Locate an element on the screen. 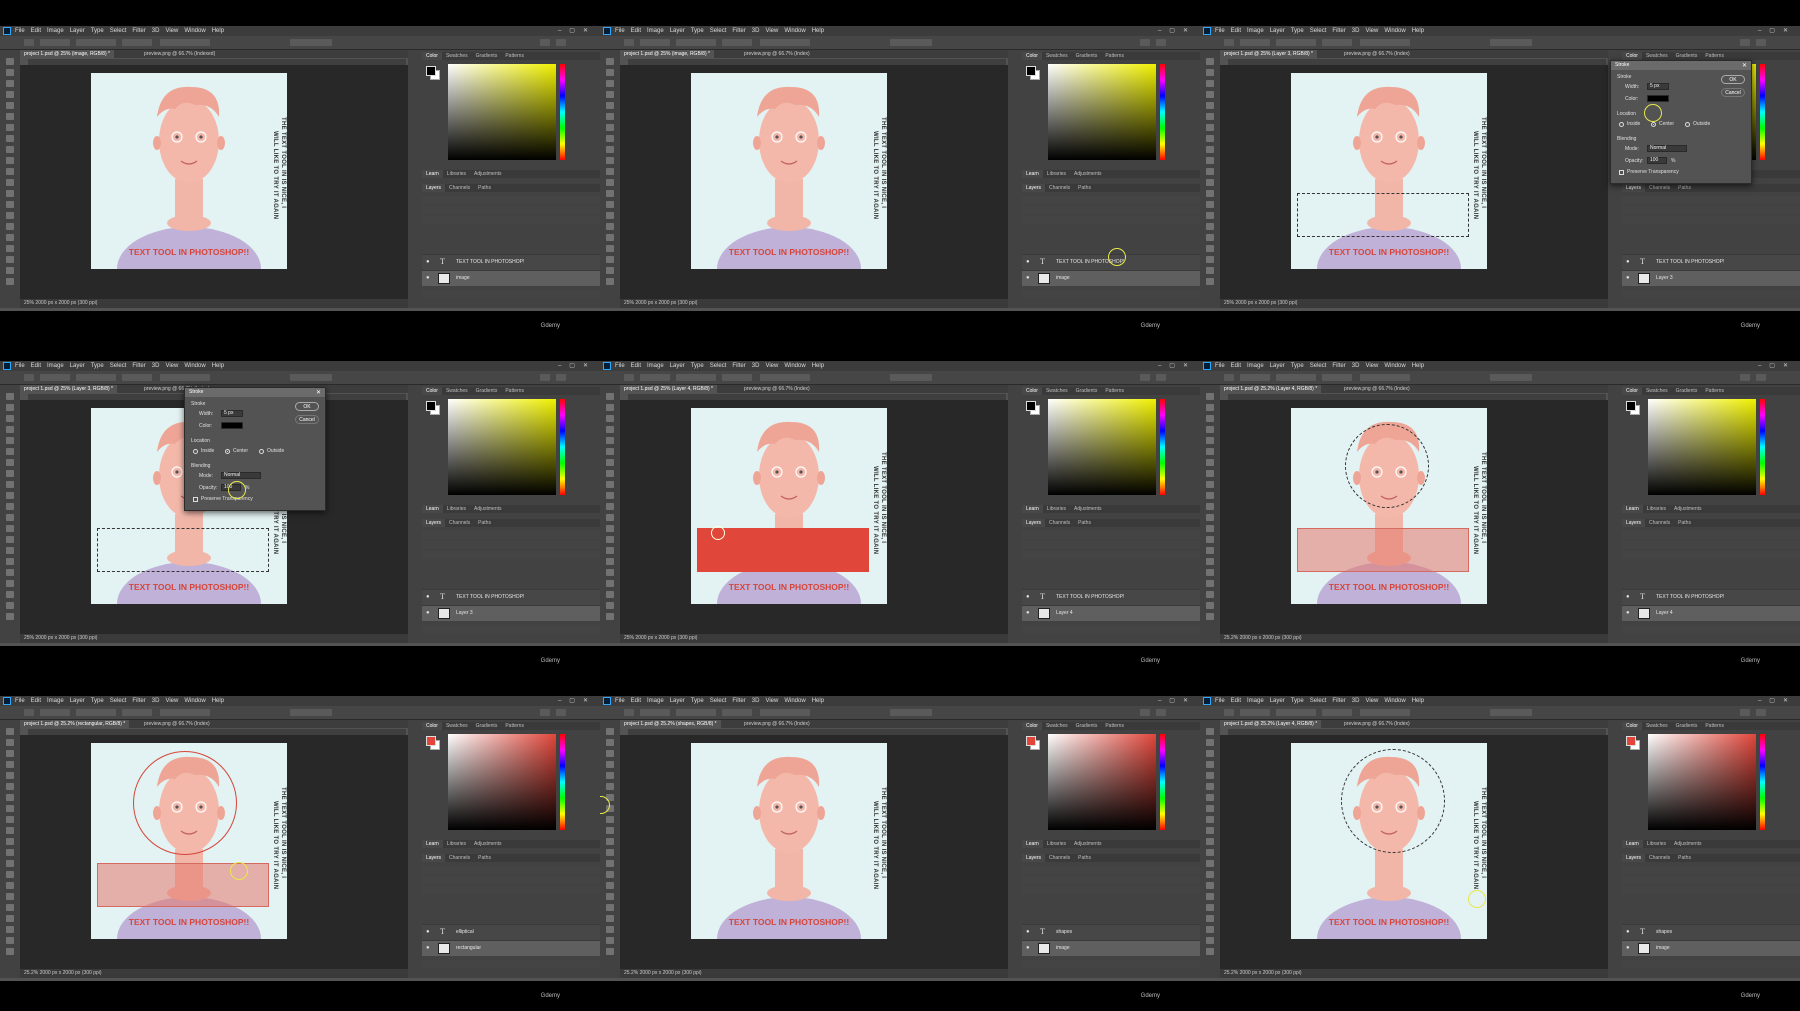 The width and height of the screenshot is (1800, 1011). layer-actions-bar is located at coordinates (1711, 629).